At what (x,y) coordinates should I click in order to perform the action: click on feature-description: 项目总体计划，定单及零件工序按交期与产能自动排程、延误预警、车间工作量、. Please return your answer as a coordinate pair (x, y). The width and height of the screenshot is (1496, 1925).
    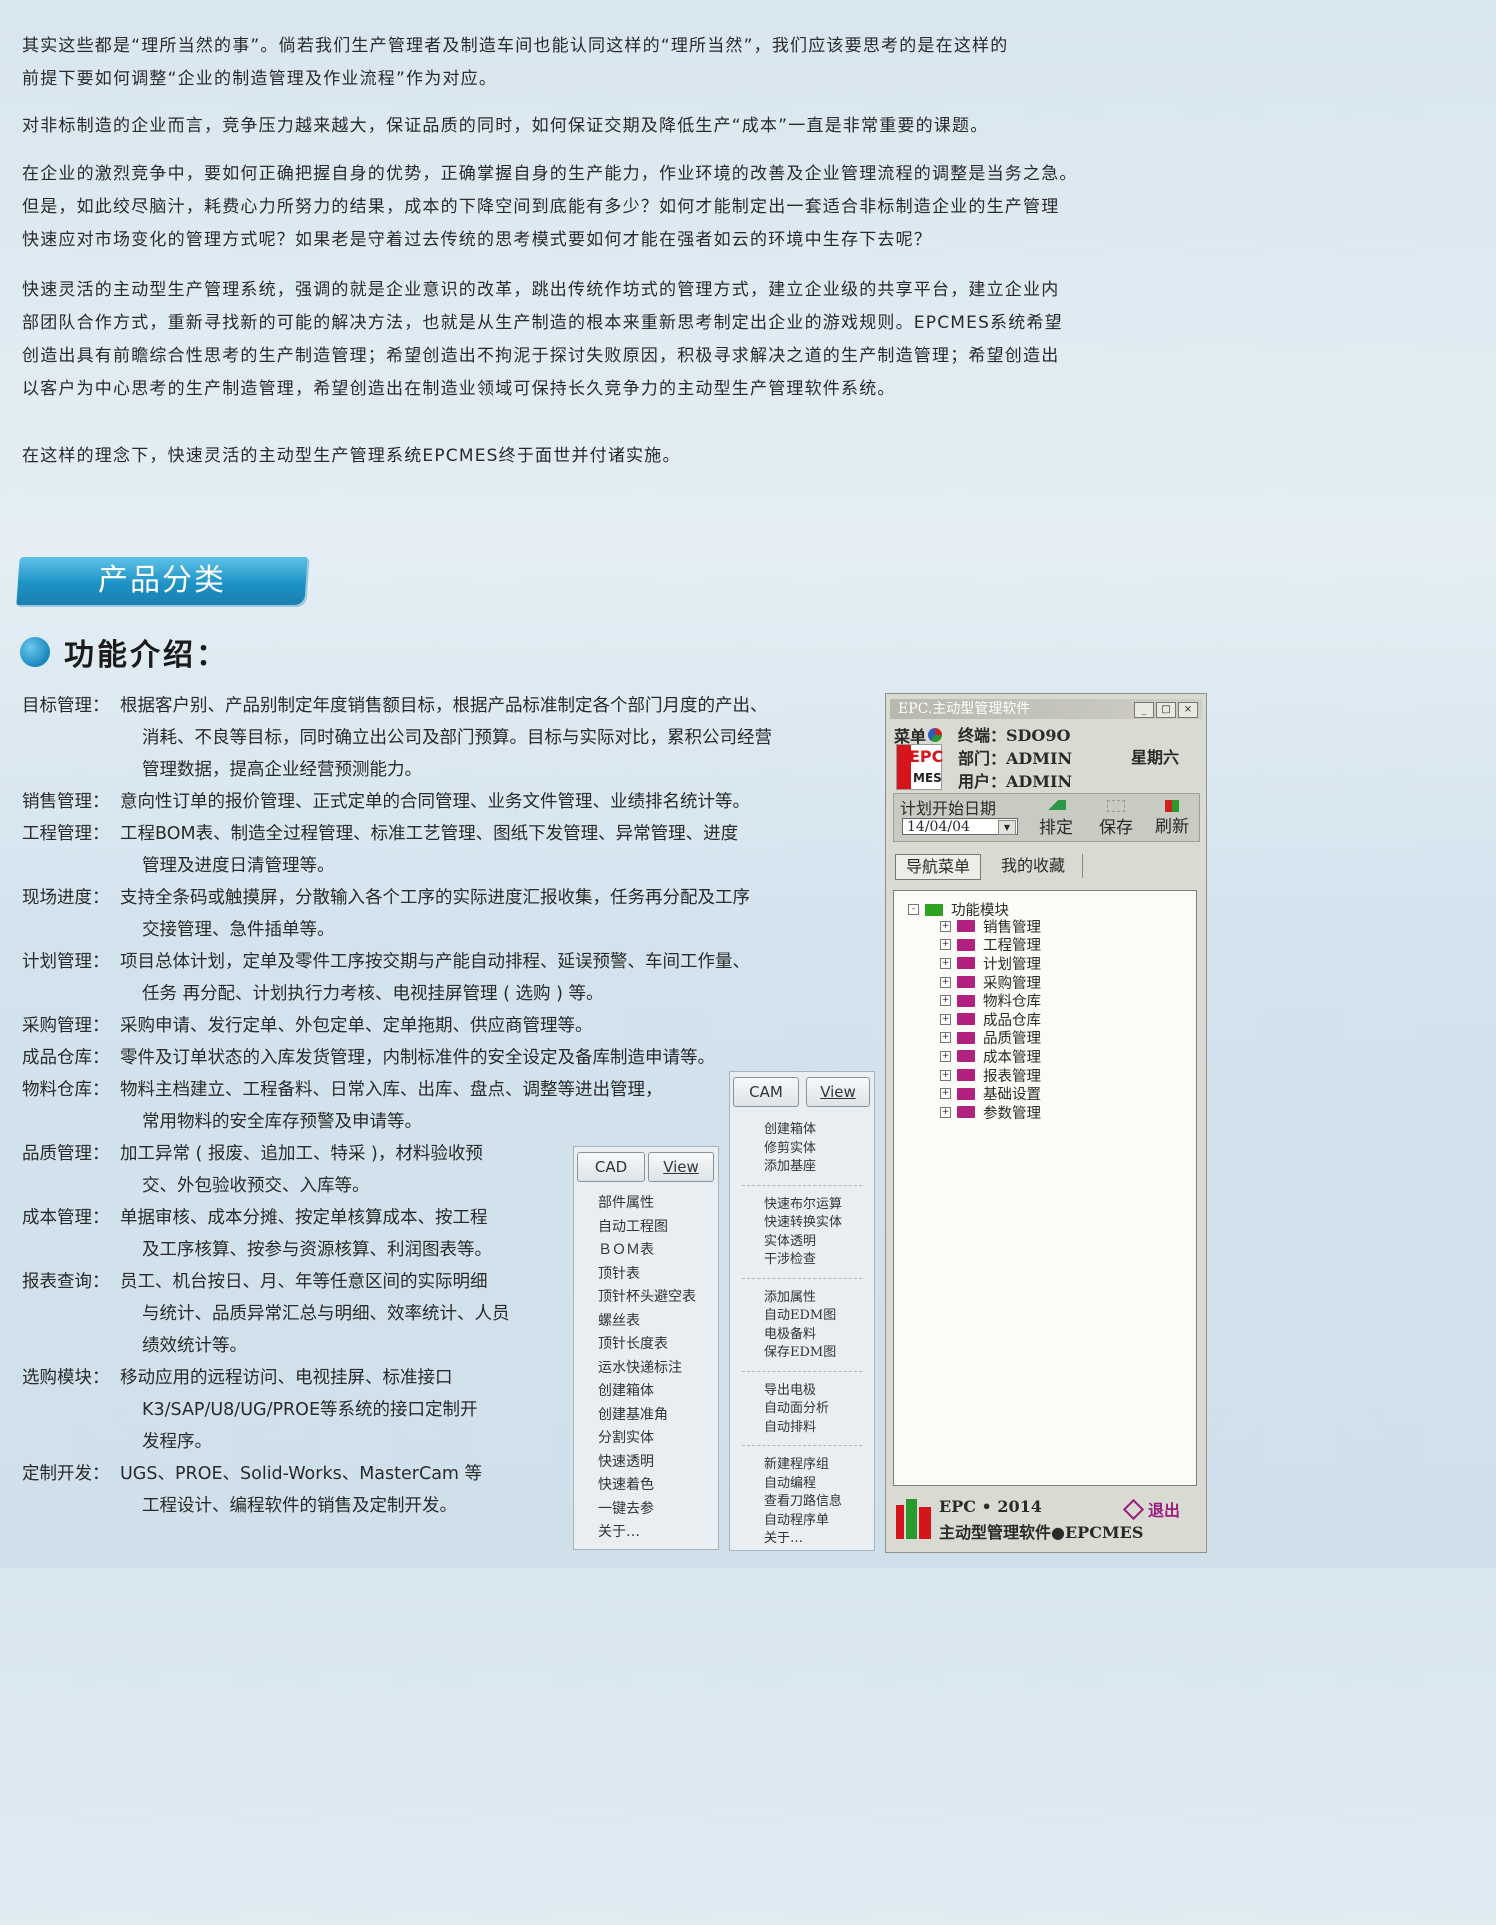
    Looking at the image, I should click on (435, 962).